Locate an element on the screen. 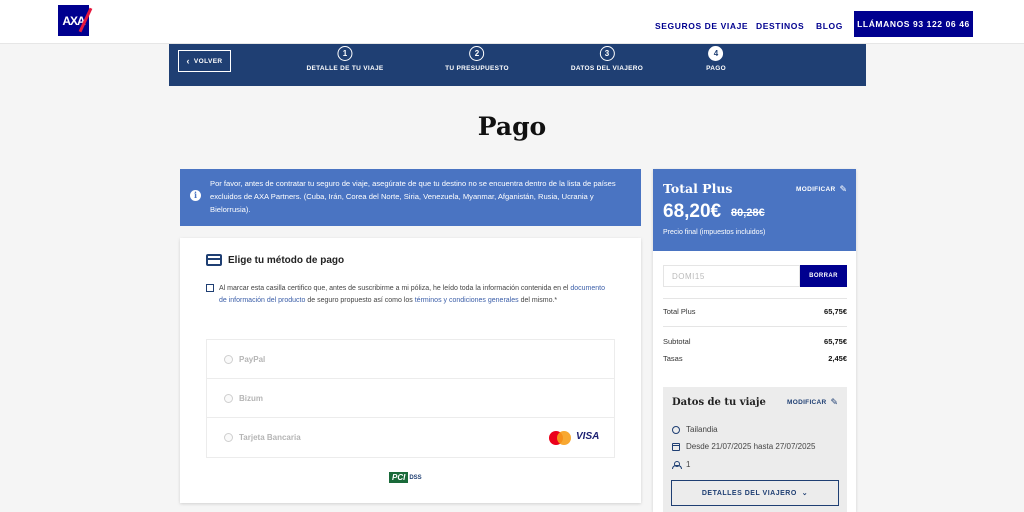 Image resolution: width=1024 pixels, height=512 pixels. consent-checkbox is located at coordinates (210, 288).